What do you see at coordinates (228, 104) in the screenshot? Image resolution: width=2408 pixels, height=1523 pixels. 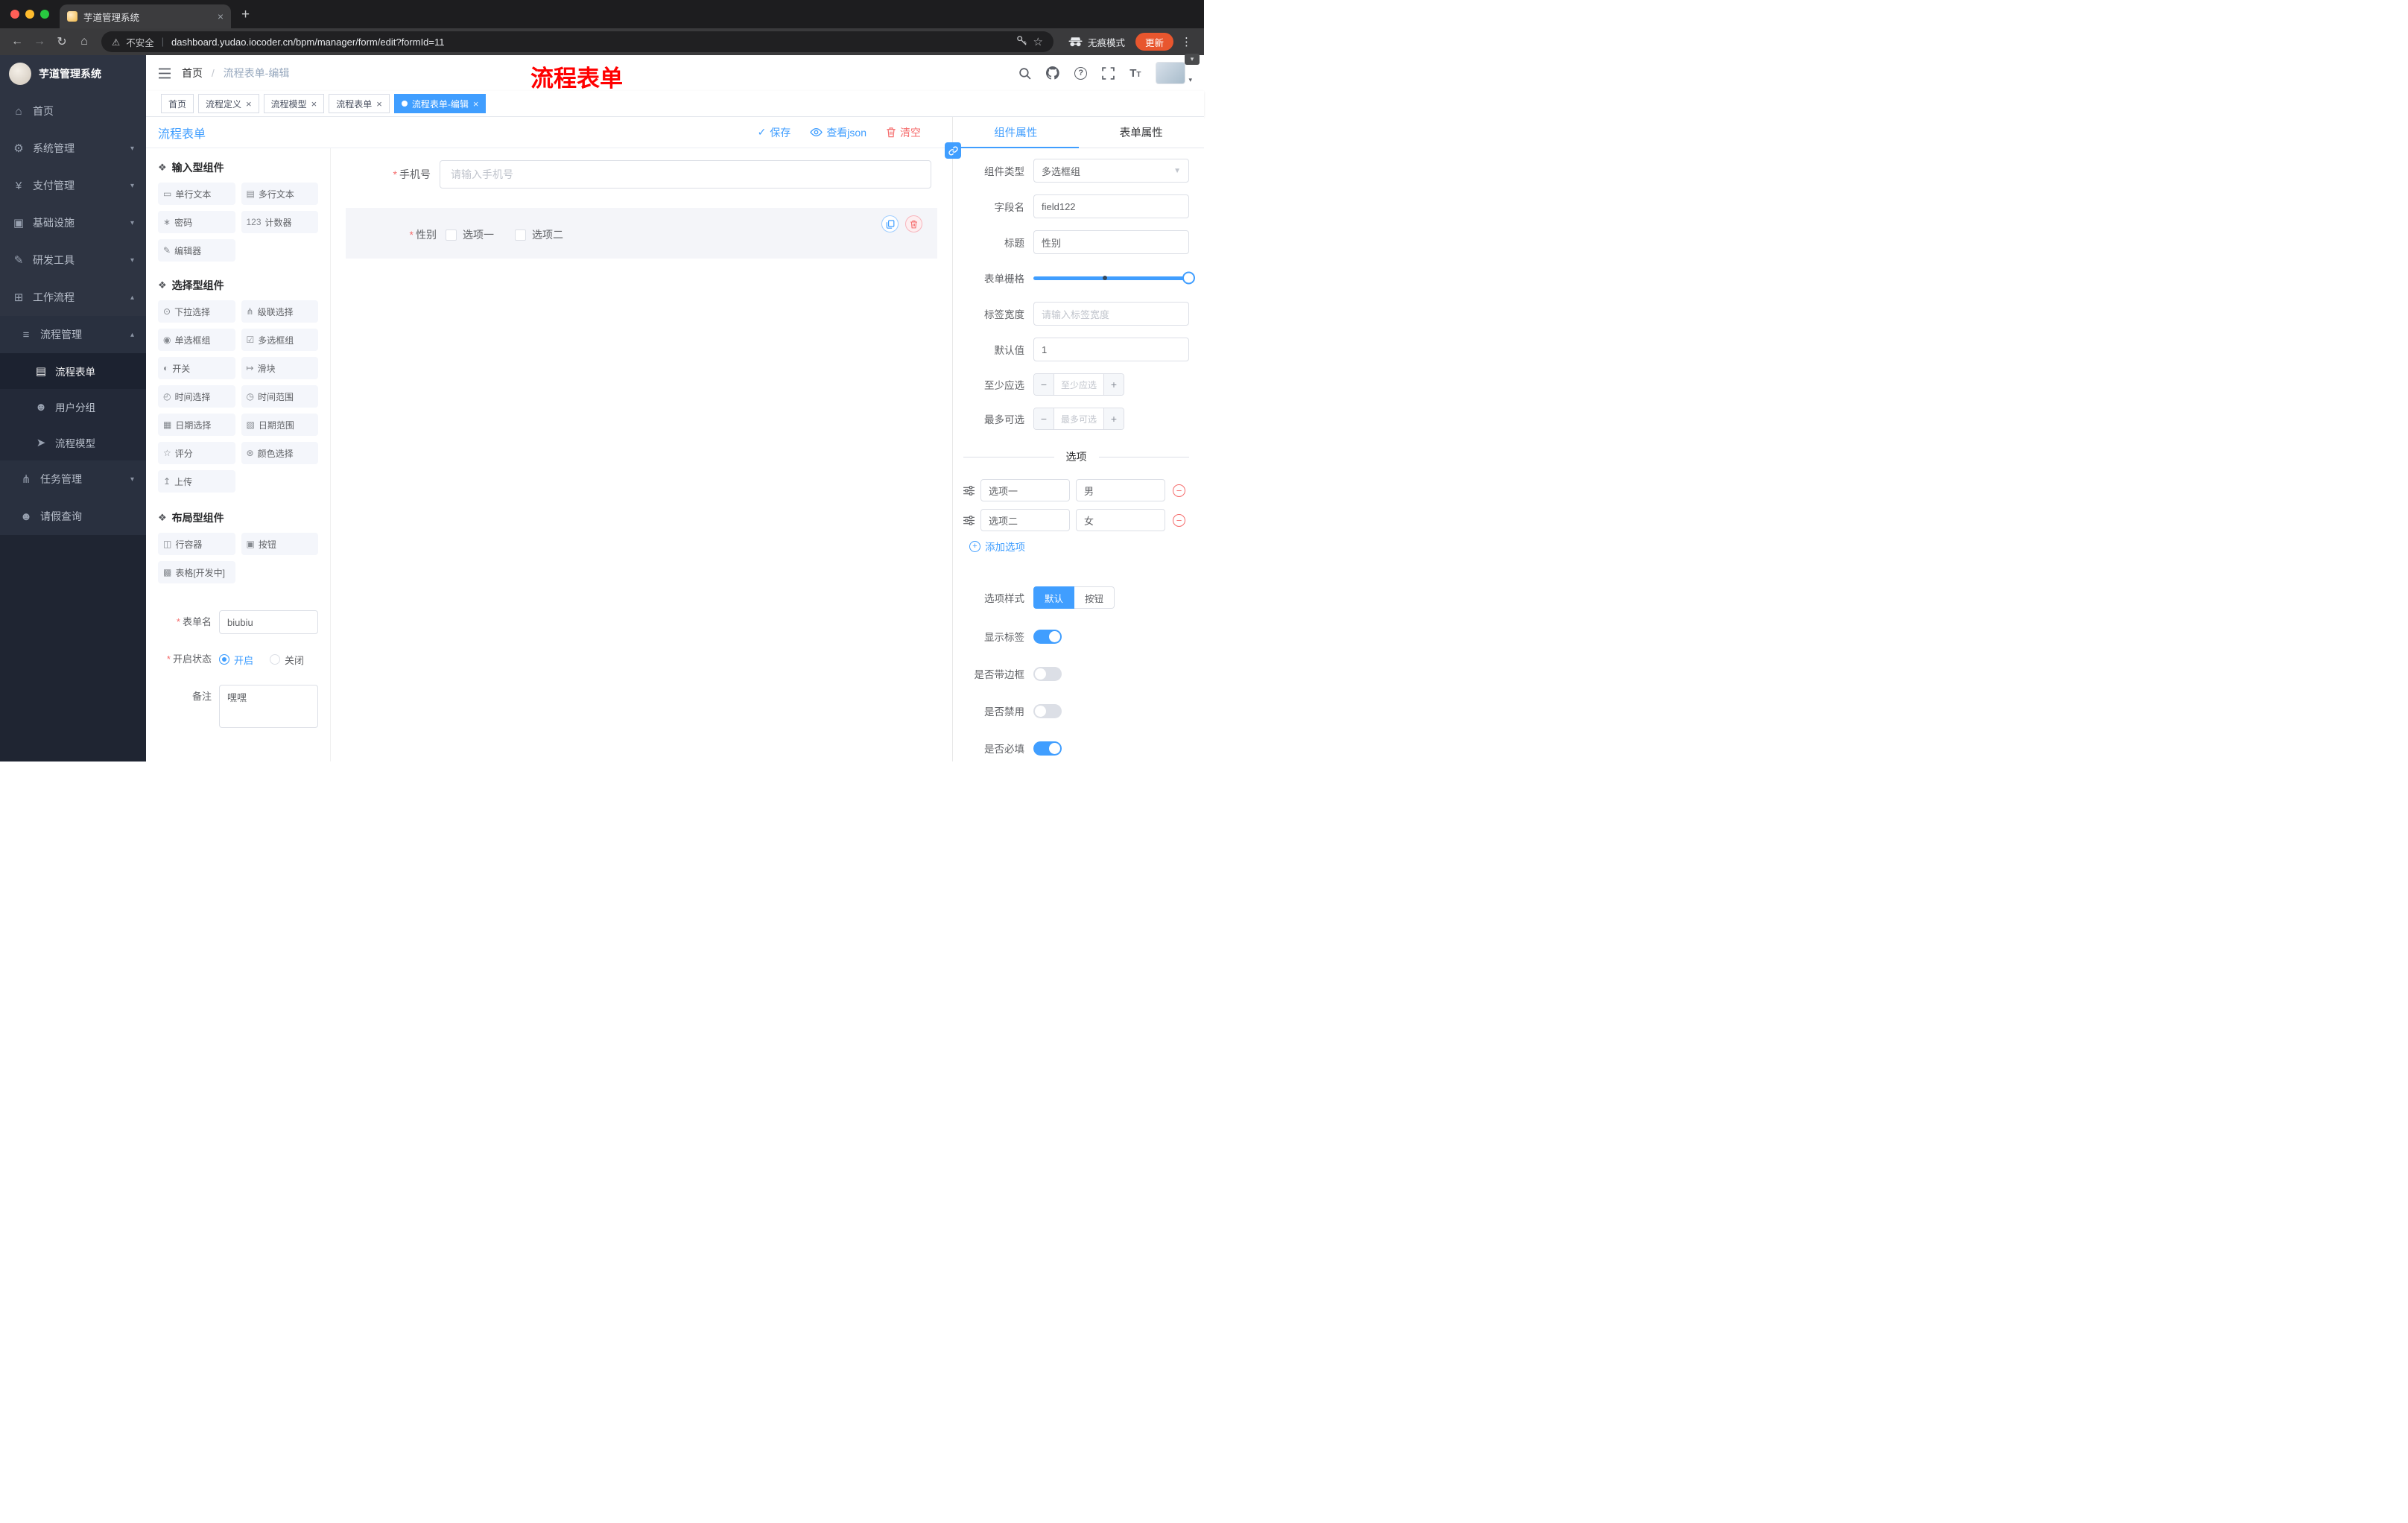 I see `tag-流程定义: 流程定义 ×` at bounding box center [228, 104].